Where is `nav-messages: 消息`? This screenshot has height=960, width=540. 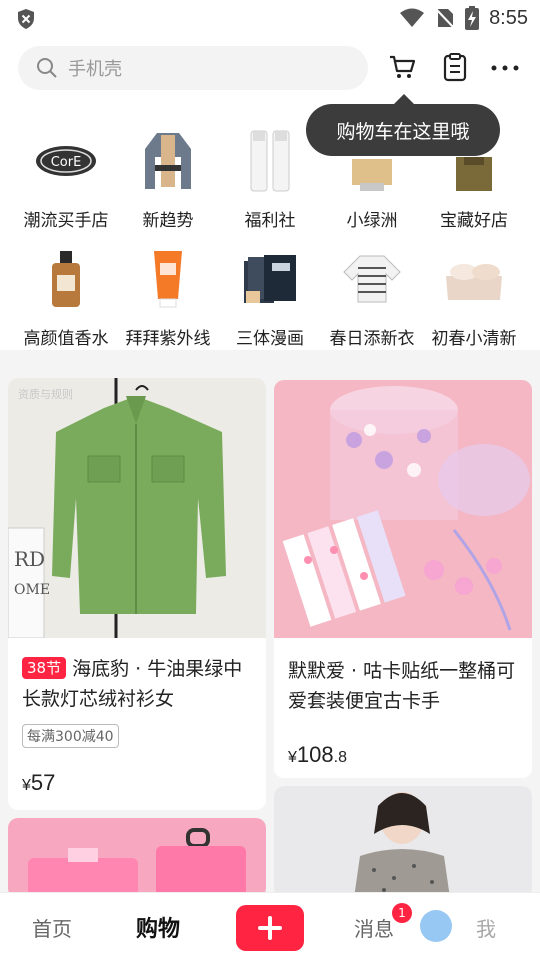 nav-messages: 消息 is located at coordinates (374, 927).